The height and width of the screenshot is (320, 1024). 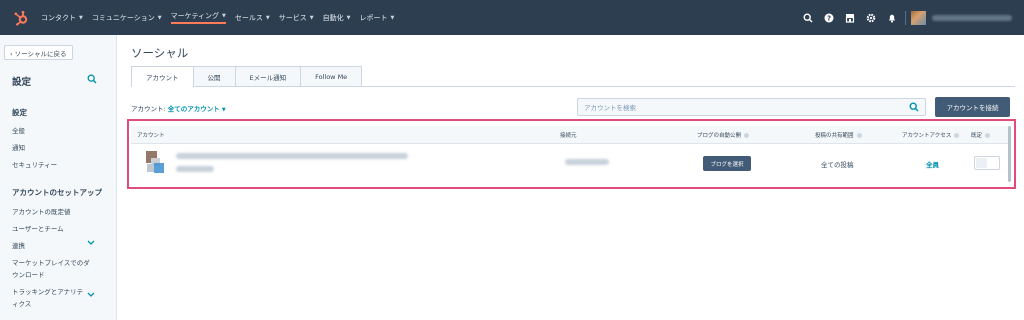 What do you see at coordinates (337, 18) in the screenshot?
I see `nav-automation: 自動化 ▼` at bounding box center [337, 18].